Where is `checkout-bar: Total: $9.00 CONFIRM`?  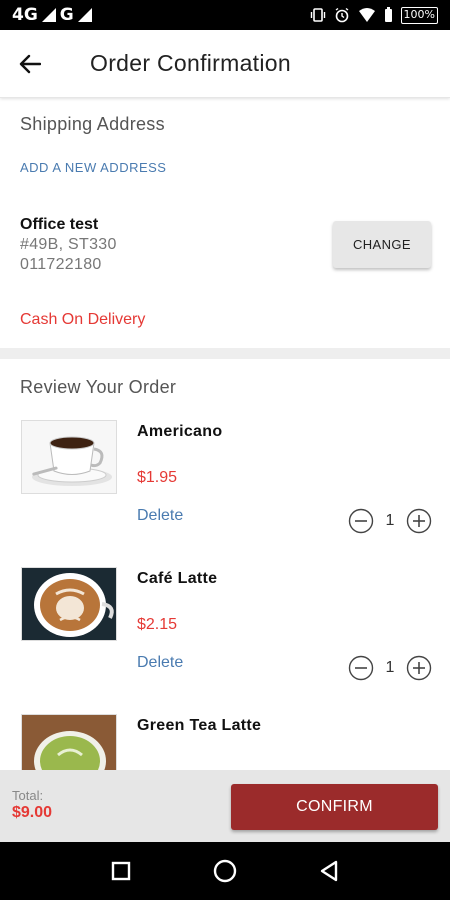
checkout-bar: Total: $9.00 CONFIRM is located at coordinates (225, 806).